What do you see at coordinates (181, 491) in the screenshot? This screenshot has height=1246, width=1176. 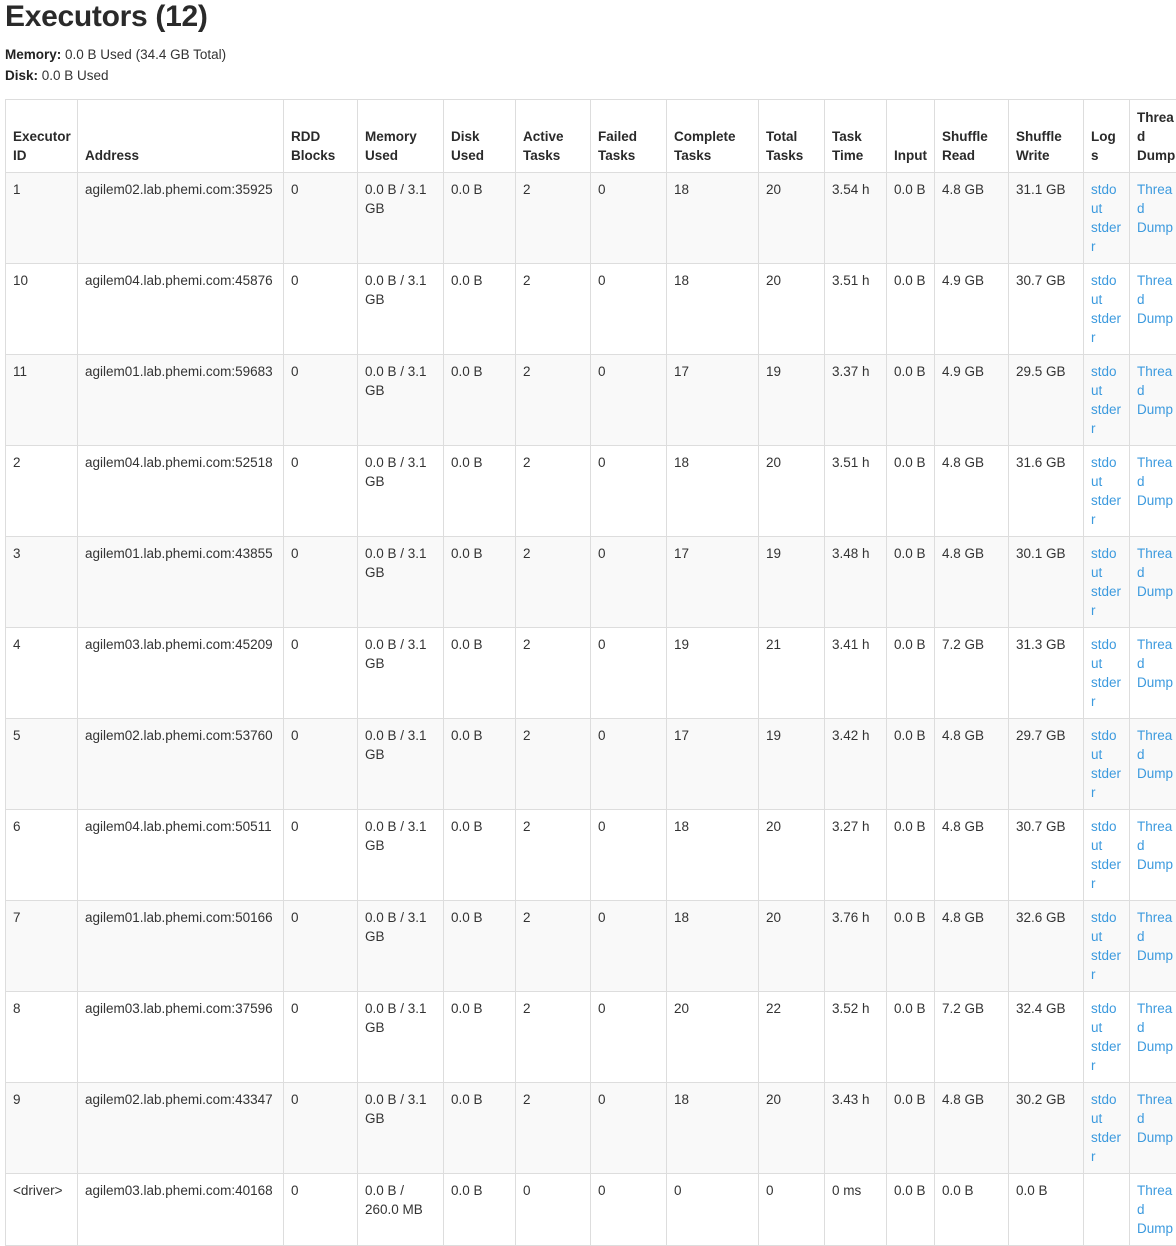 I see `cell-address: agilem04.lab.phemi.com:52518` at bounding box center [181, 491].